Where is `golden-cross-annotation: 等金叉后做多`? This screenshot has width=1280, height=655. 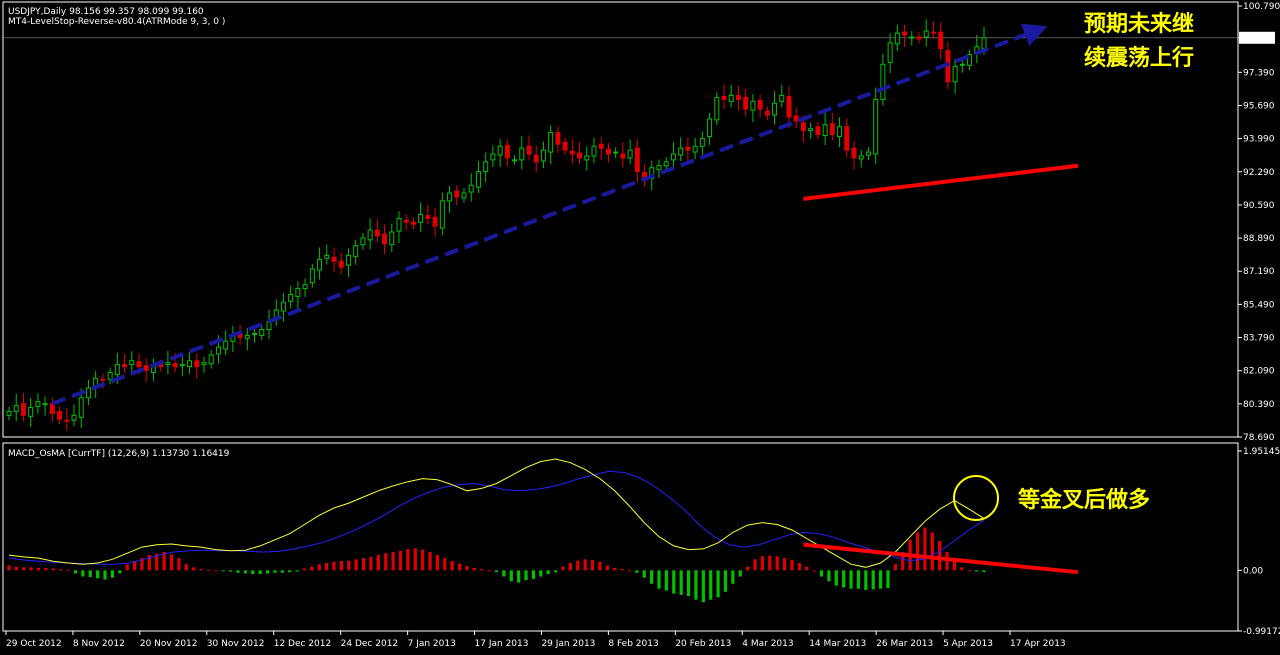
golden-cross-annotation: 等金叉后做多 is located at coordinates (1084, 500).